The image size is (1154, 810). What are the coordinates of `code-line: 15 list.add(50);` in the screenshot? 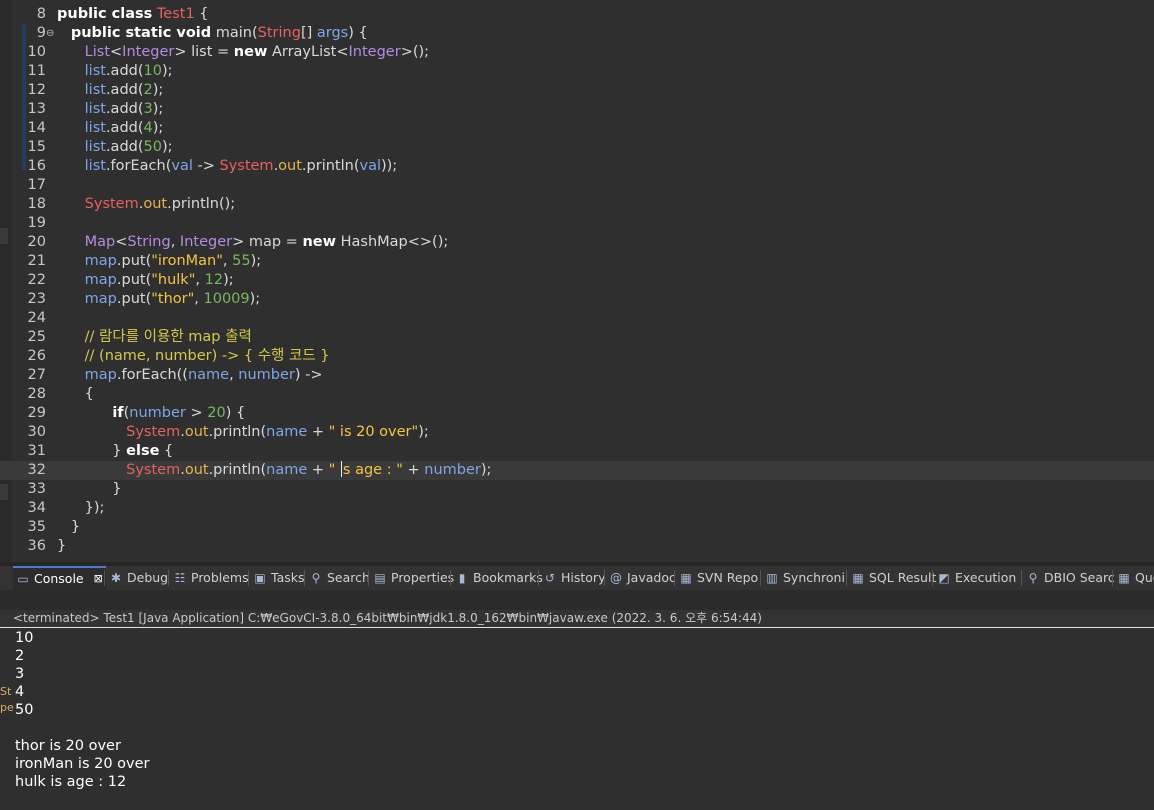 It's located at (577, 147).